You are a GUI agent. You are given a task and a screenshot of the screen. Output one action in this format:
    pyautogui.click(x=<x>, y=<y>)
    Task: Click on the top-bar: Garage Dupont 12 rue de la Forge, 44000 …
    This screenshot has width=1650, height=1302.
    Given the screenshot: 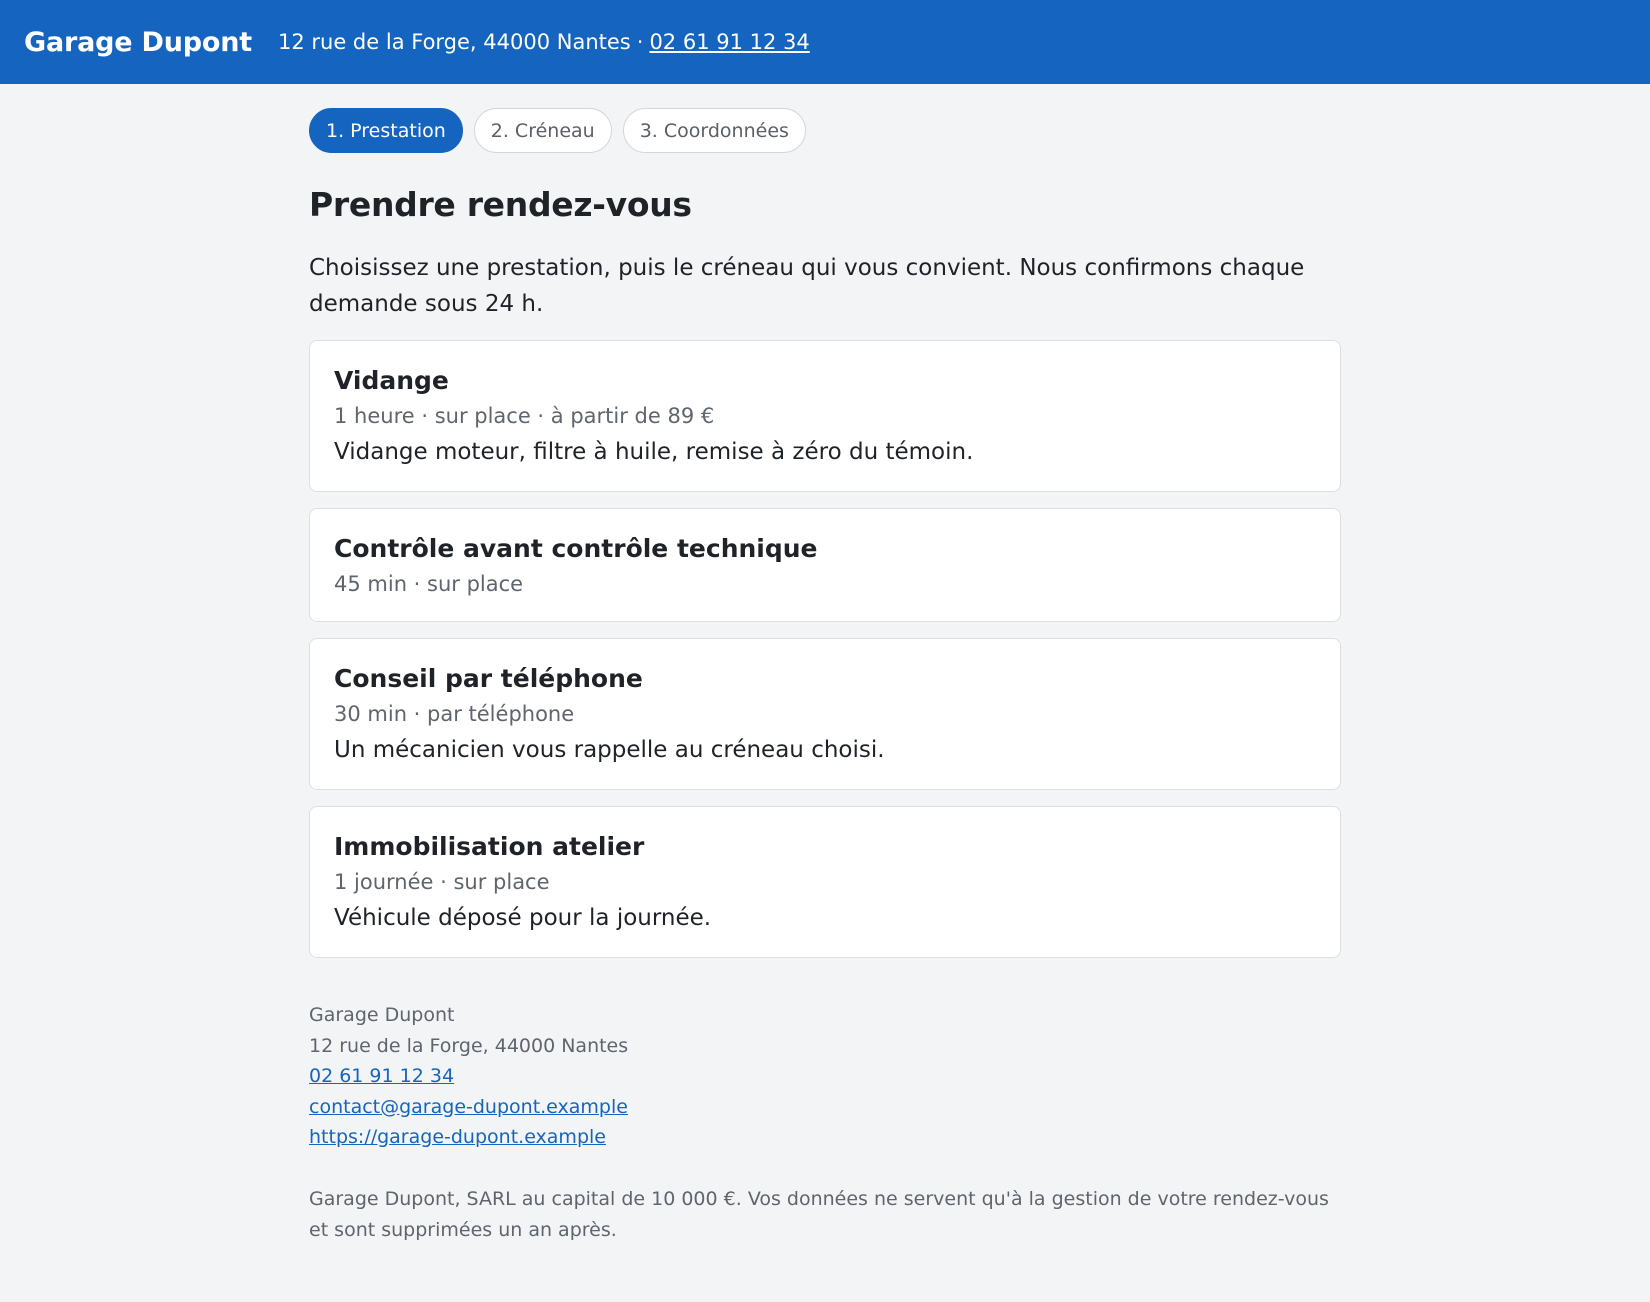 What is the action you would take?
    pyautogui.click(x=825, y=42)
    